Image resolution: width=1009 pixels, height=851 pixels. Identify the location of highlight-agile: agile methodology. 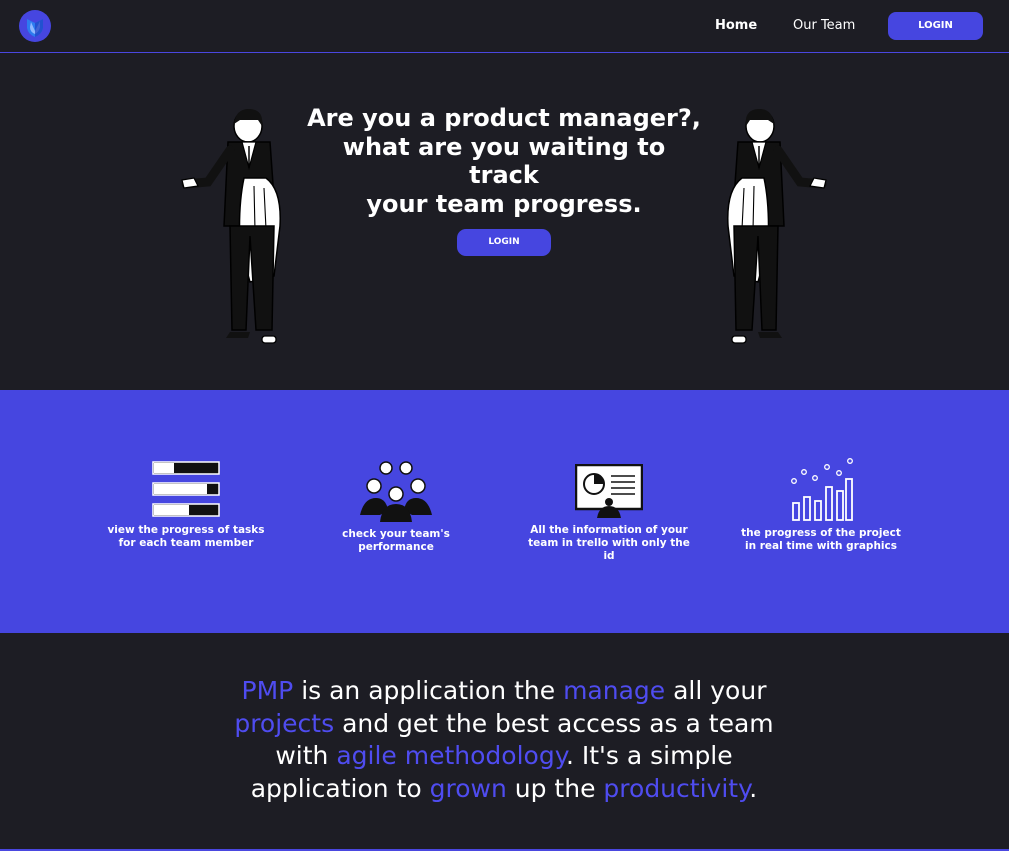
(451, 755).